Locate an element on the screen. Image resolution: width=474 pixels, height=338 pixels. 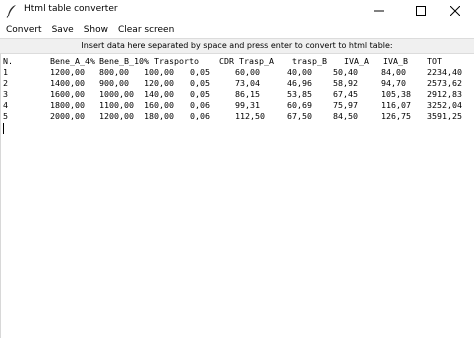
table-cell: 86,15 is located at coordinates (247, 94).